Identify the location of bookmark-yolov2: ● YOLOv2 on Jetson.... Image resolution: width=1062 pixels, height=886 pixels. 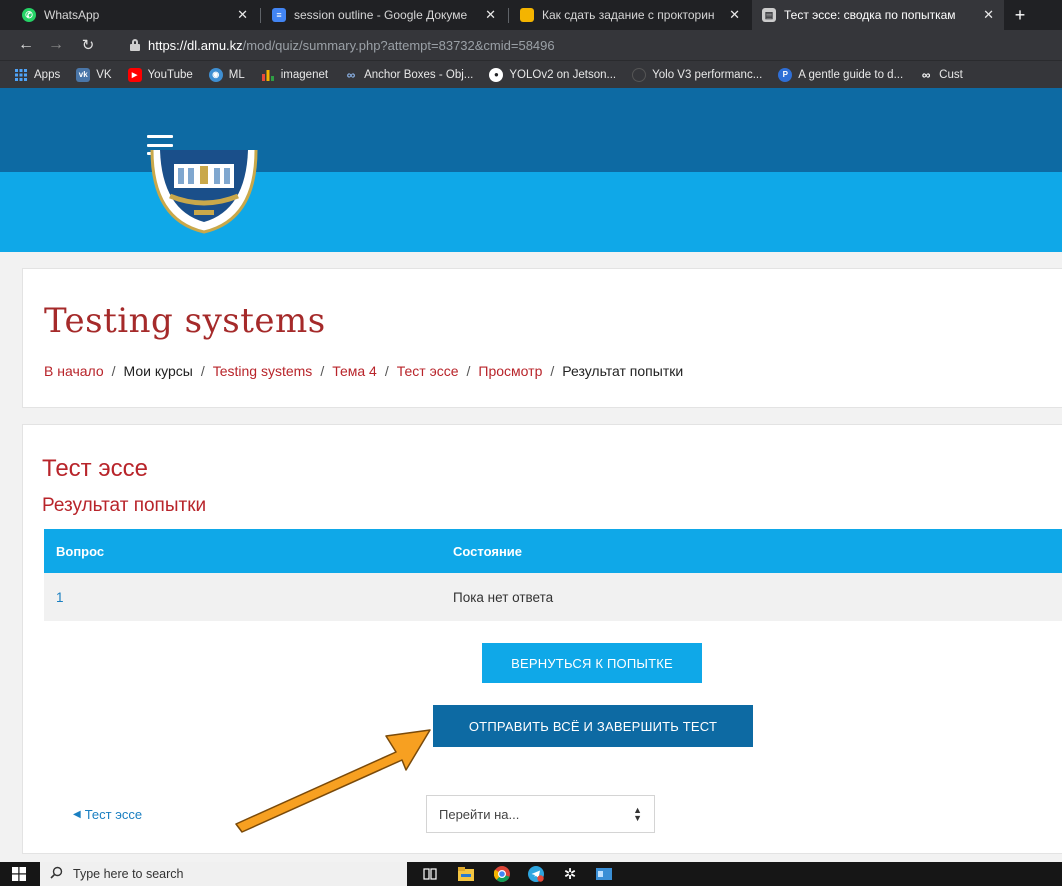
(553, 74).